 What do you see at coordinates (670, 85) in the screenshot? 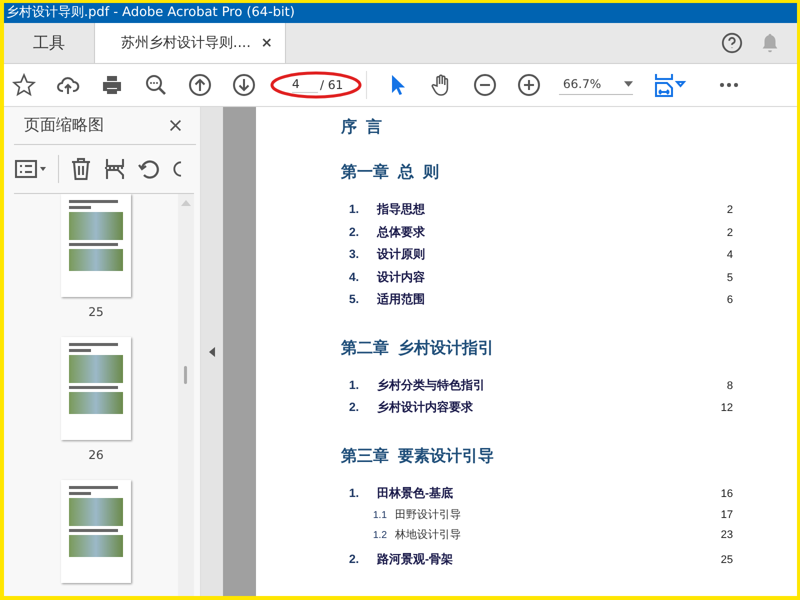
I see `fit-page-icon` at bounding box center [670, 85].